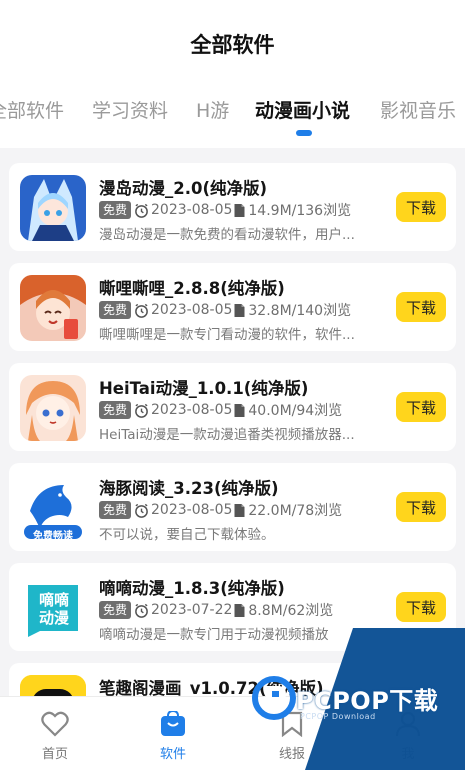  I want to click on app-icon-didi-anime: 嘀嘀动漫, so click(53, 608).